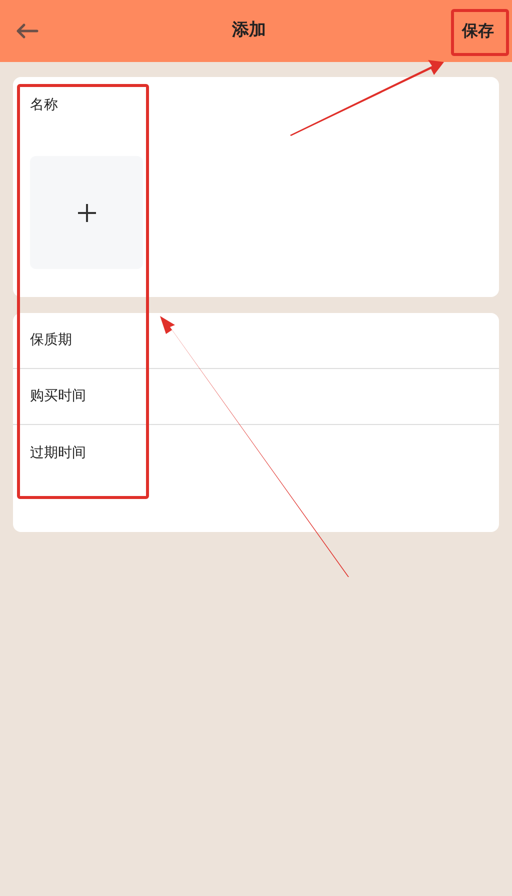 This screenshot has height=896, width=512. Describe the element at coordinates (256, 397) in the screenshot. I see `form-row: 购买时间` at that location.